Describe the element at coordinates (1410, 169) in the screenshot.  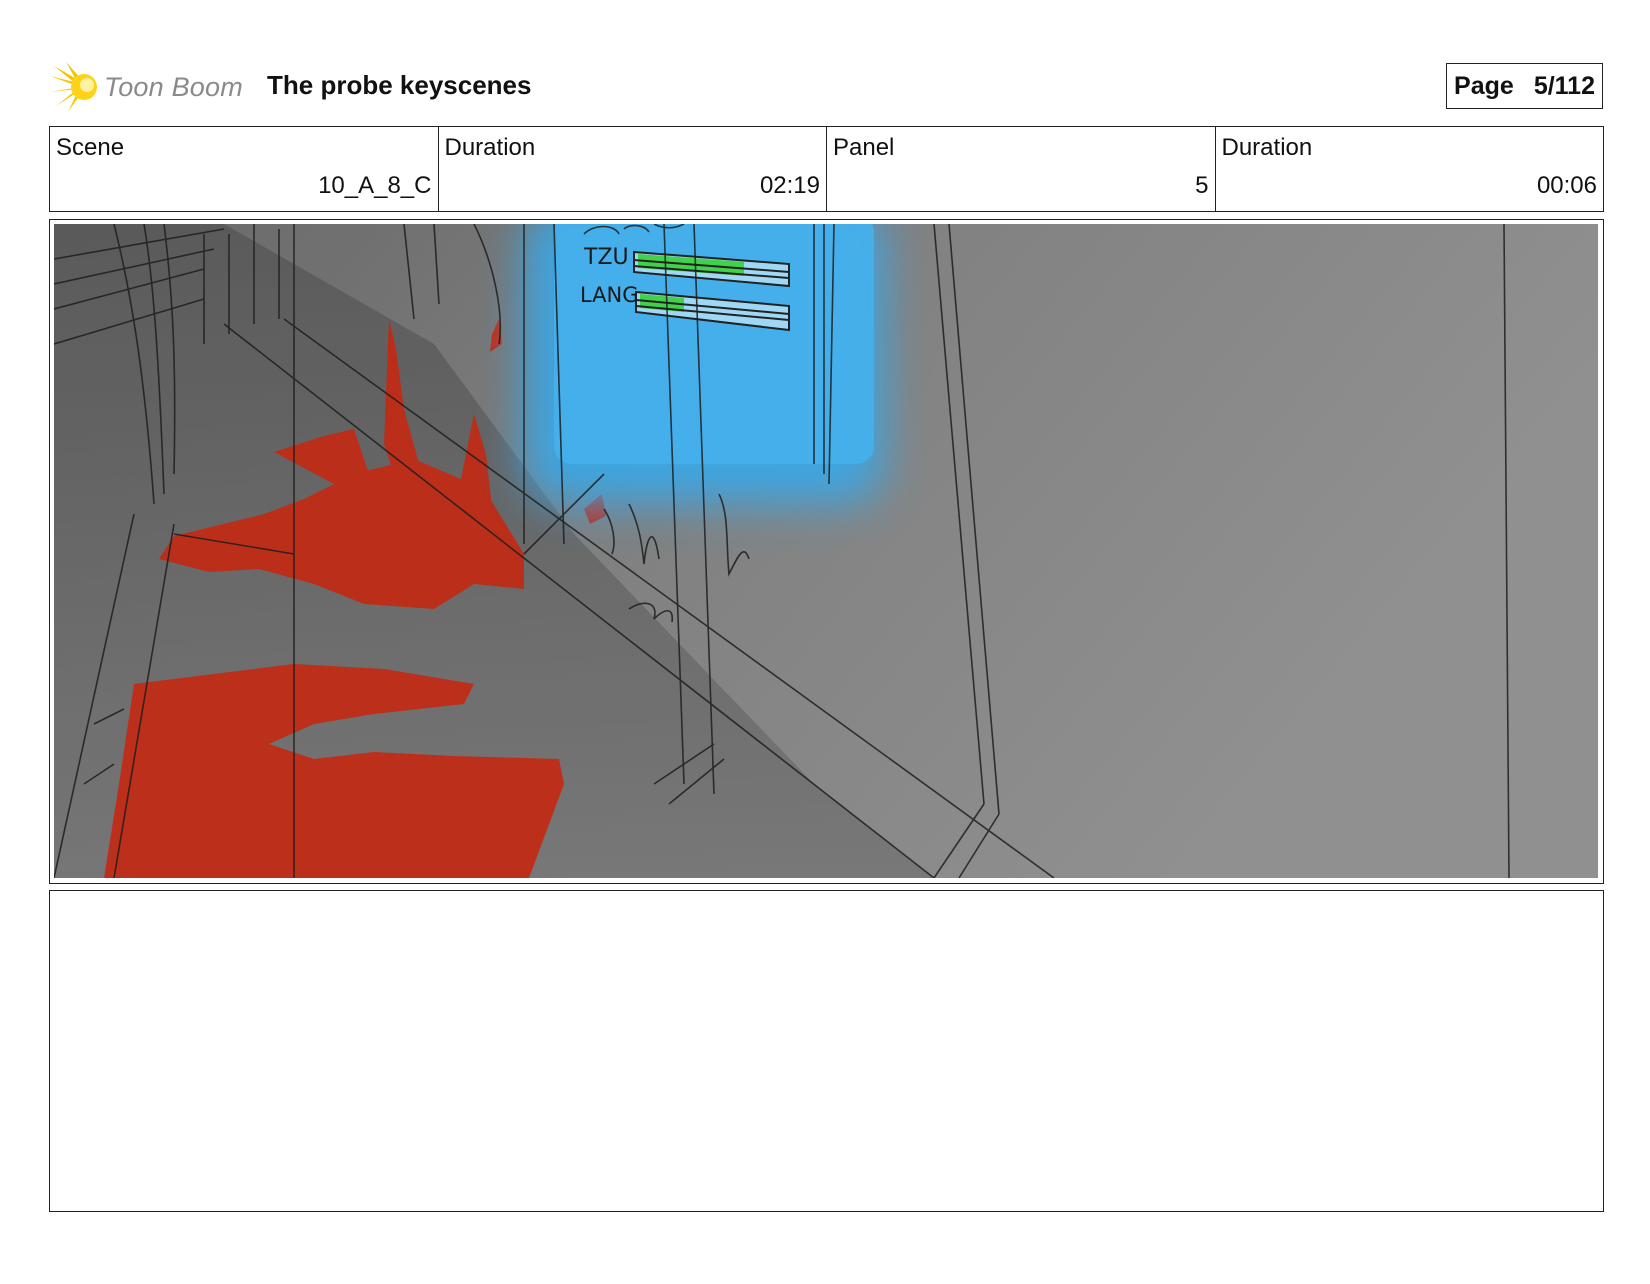
I see `panel-duration-cell: Duration 00:06` at that location.